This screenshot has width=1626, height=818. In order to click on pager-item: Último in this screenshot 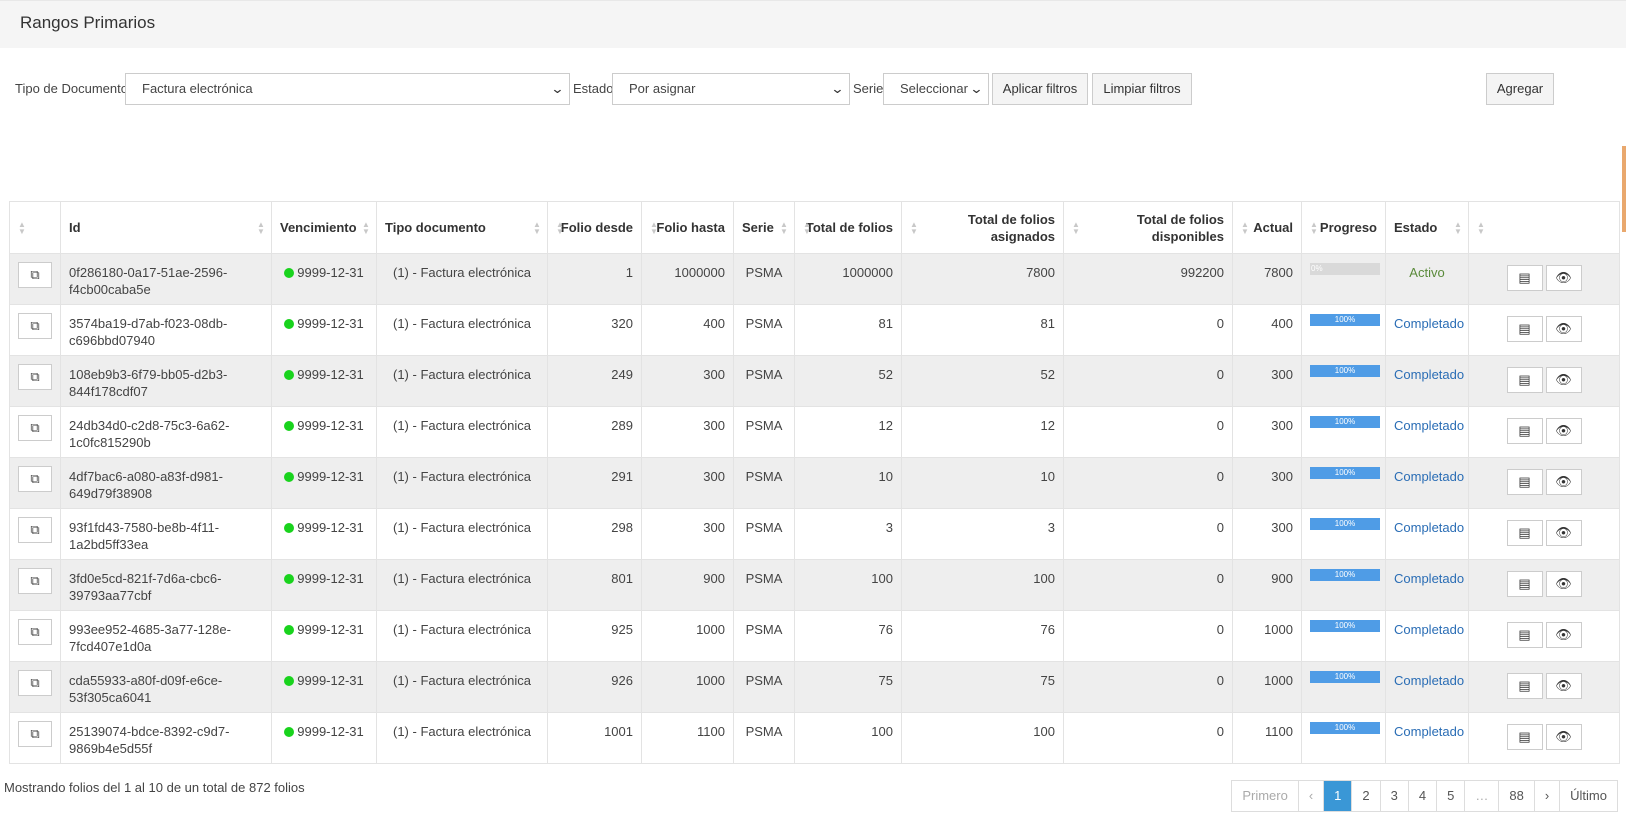, I will do `click(1588, 796)`.